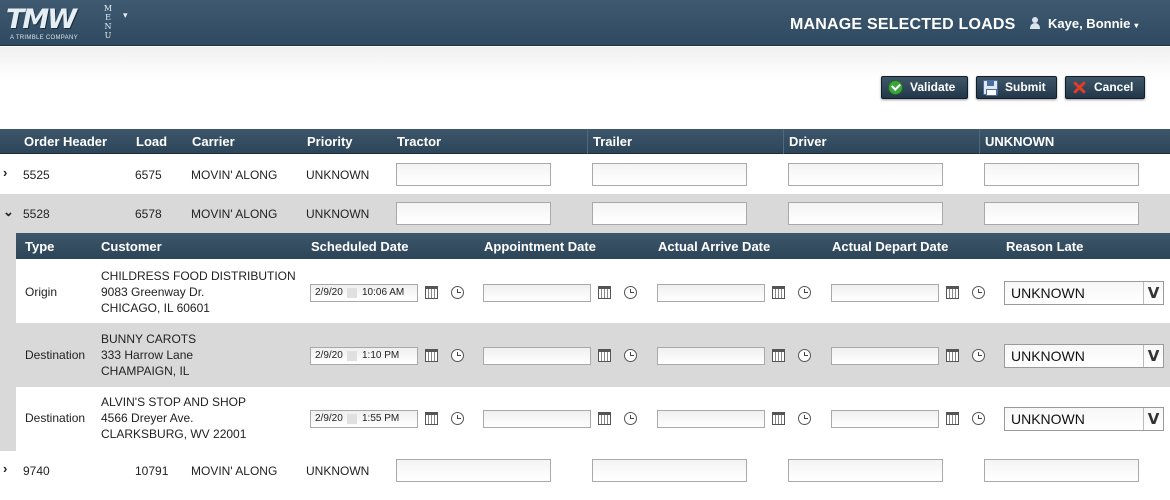  I want to click on user-name: Kaye, Bonnie, so click(1089, 23).